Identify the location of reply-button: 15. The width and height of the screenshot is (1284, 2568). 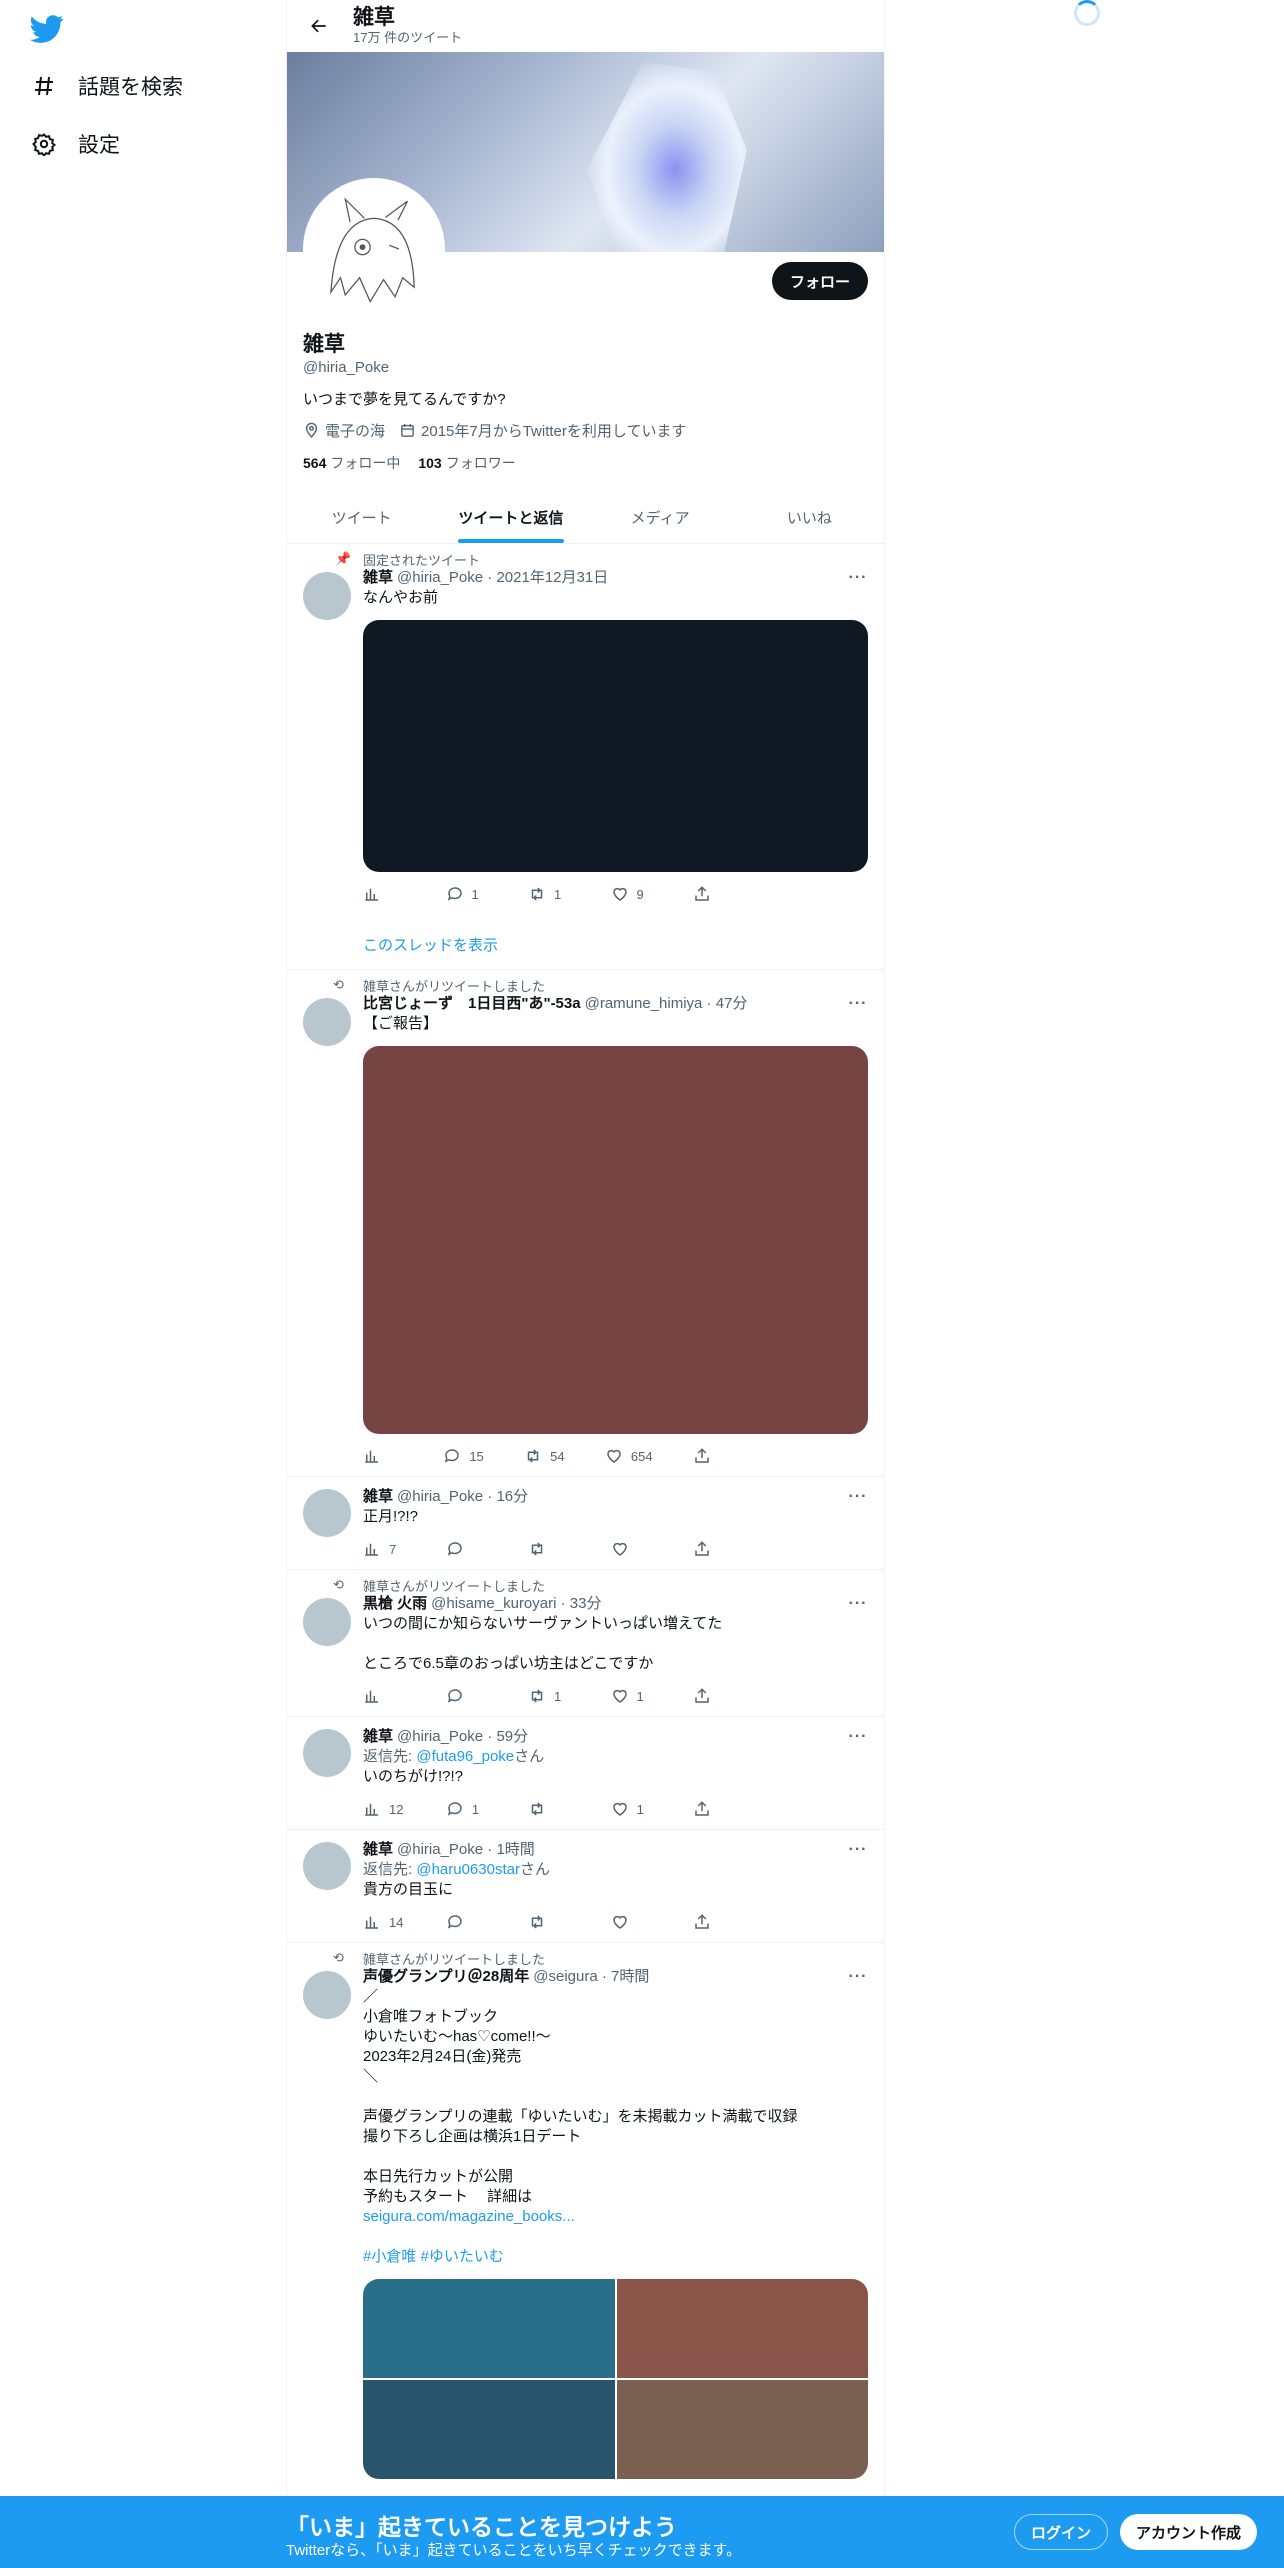
(463, 1456).